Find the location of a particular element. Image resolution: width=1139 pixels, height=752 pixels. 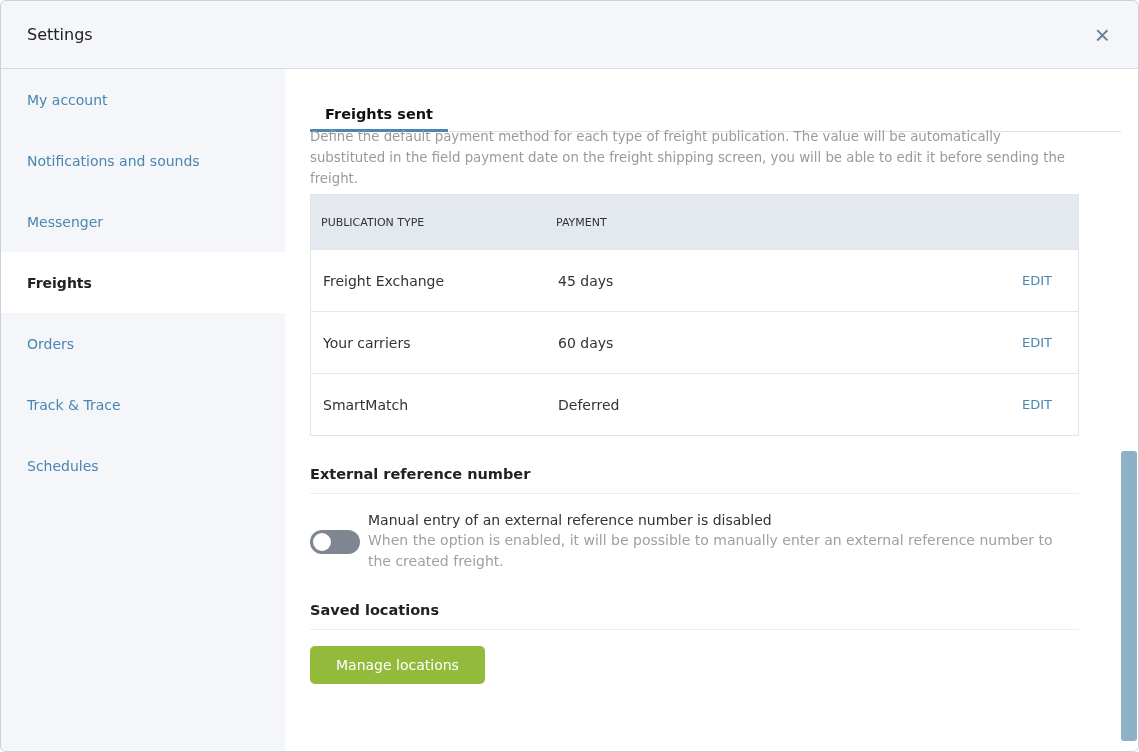

sidebar-item: Track & Trace is located at coordinates (143, 404).